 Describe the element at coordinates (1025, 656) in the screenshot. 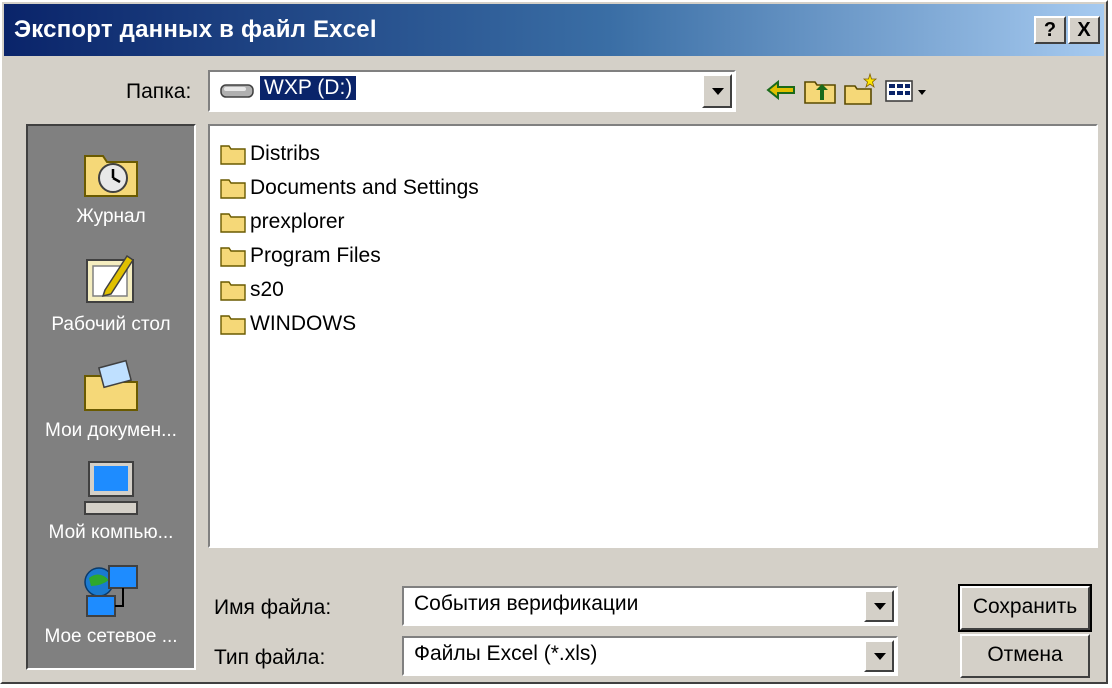

I see `cancel-button: Отмена` at that location.